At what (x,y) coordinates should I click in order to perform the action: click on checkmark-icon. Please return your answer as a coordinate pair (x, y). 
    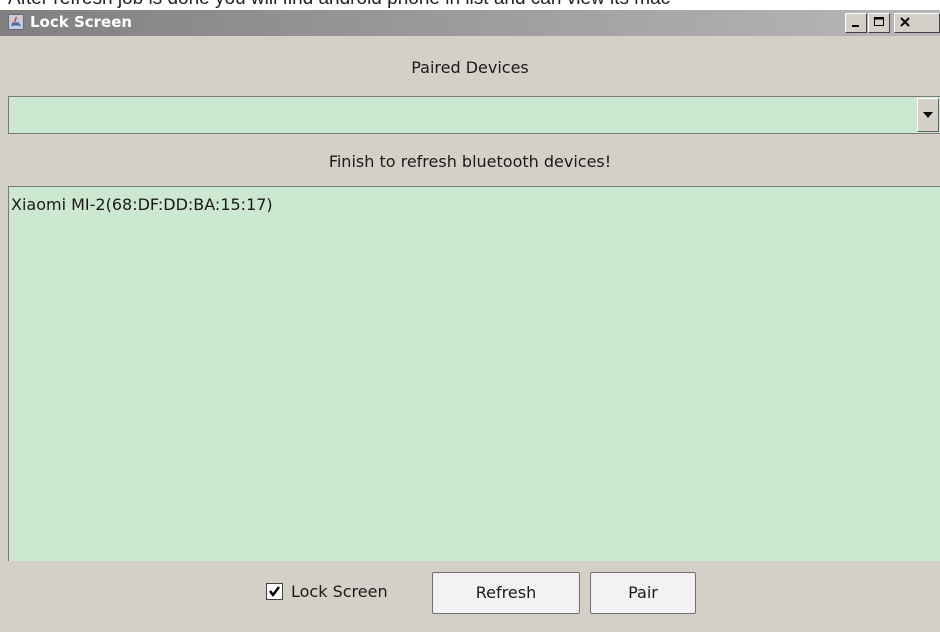
    Looking at the image, I should click on (274, 591).